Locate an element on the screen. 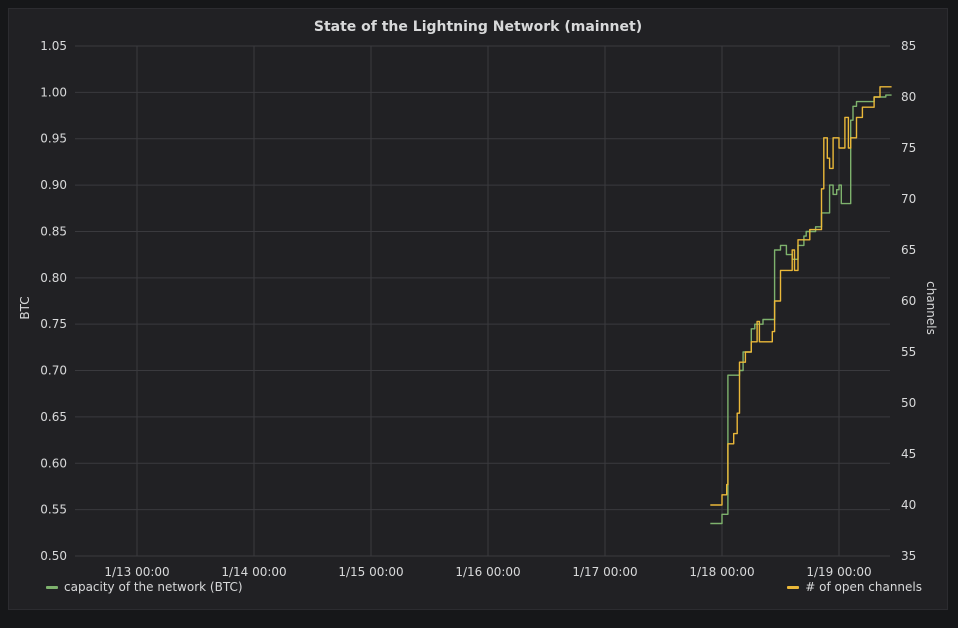 This screenshot has width=958, height=628. y-axis-right: 35 40 45 50 55 60 65 70 75 80 85 is located at coordinates (908, 301).